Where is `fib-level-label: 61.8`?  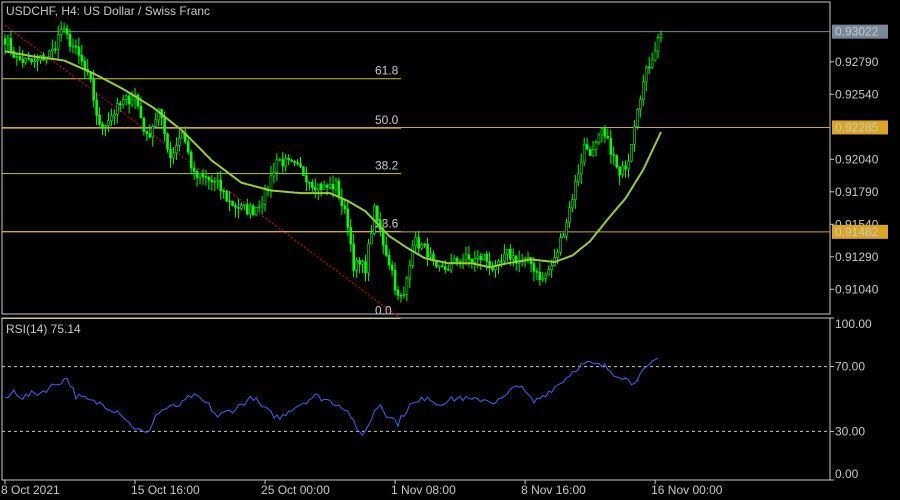
fib-level-label: 61.8 is located at coordinates (387, 71).